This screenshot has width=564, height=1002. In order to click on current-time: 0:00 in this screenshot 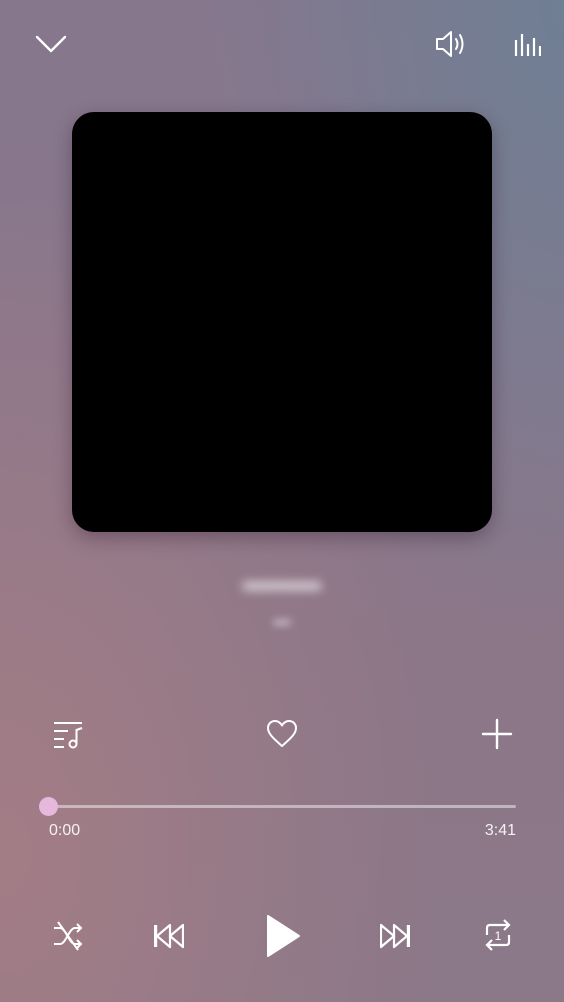, I will do `click(65, 830)`.